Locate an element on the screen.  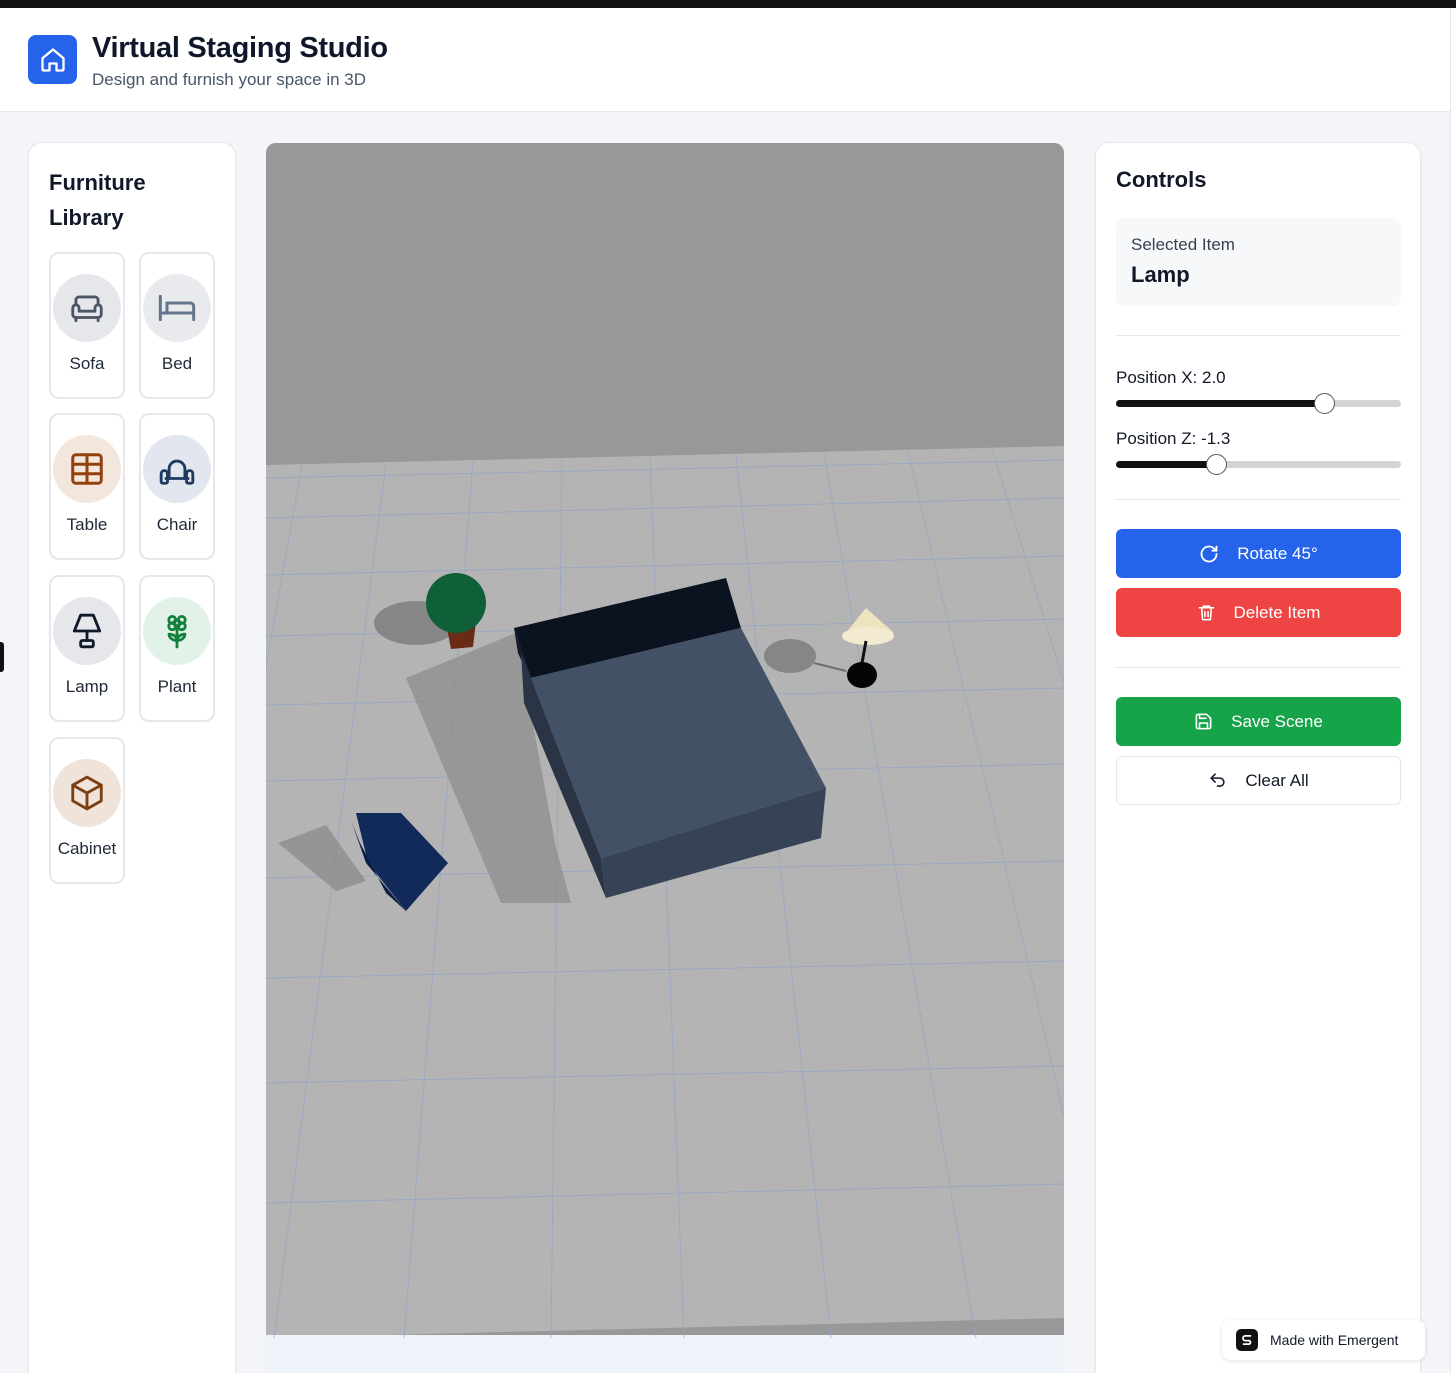
clear-all-button: Clear All is located at coordinates (1258, 780).